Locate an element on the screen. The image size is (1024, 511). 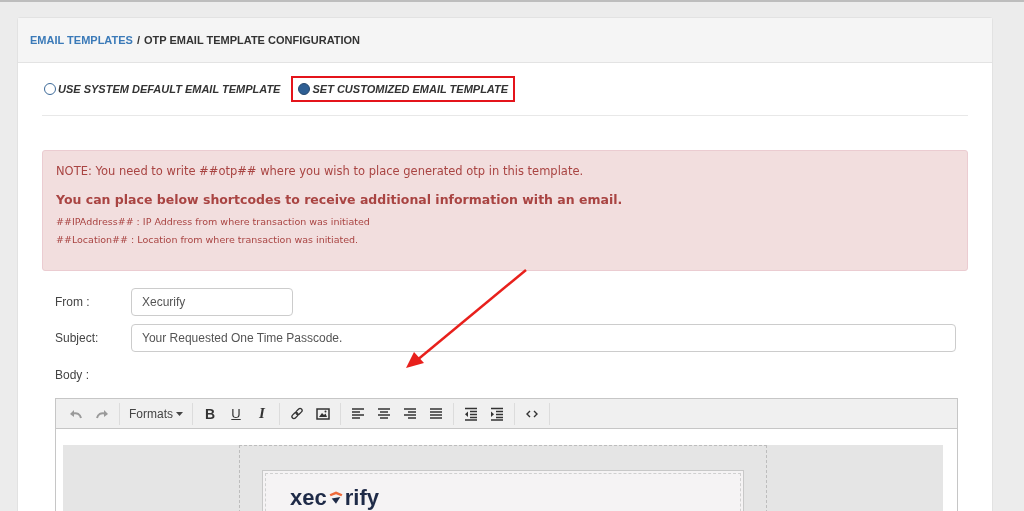
field-label: From : is located at coordinates (73, 302).